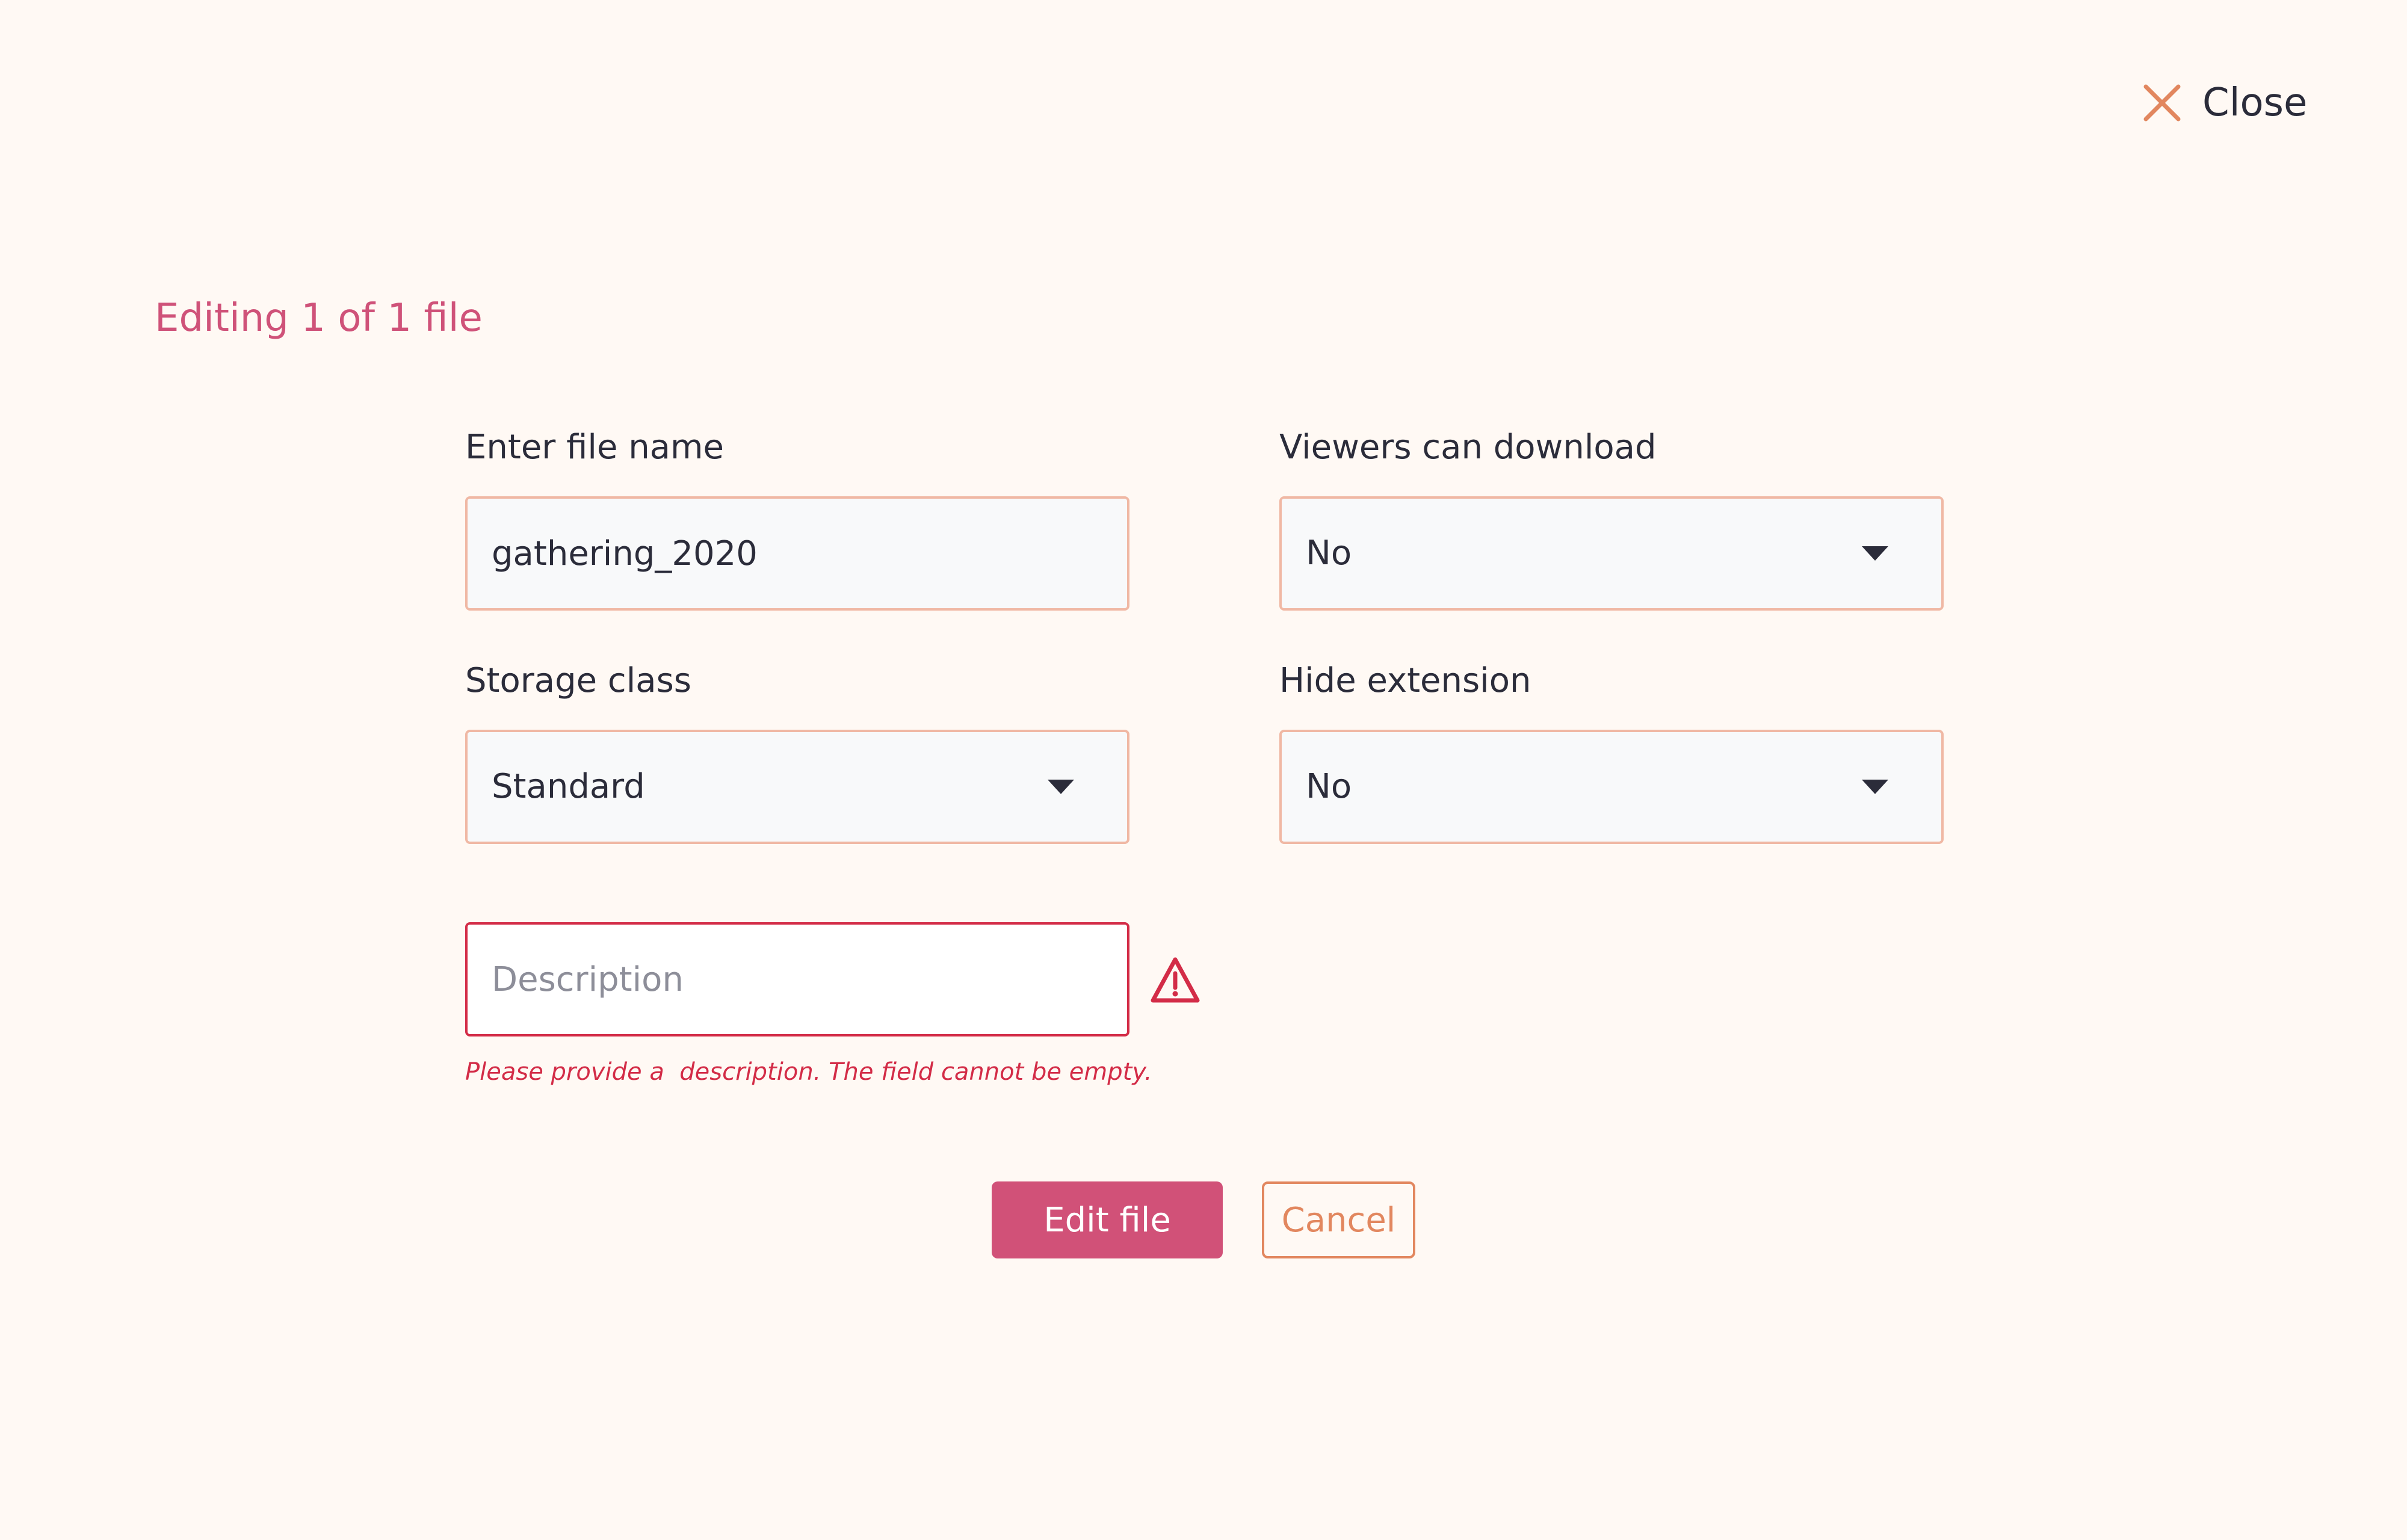 Image resolution: width=2407 pixels, height=1540 pixels. What do you see at coordinates (595, 447) in the screenshot?
I see `file-name-label: Enter file name` at bounding box center [595, 447].